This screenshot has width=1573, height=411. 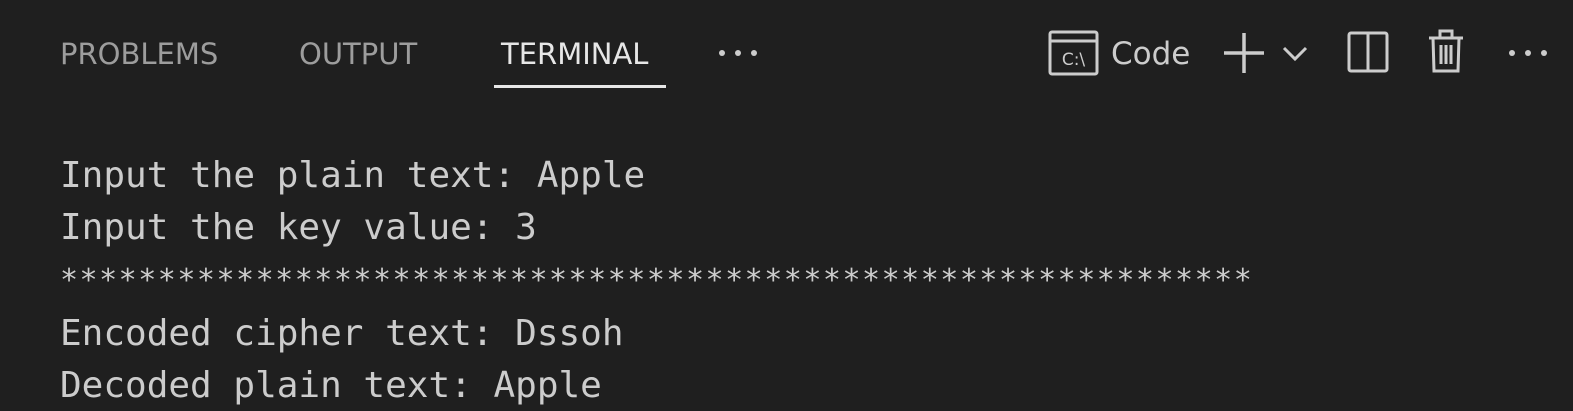 I want to click on add-icon, so click(x=1244, y=53).